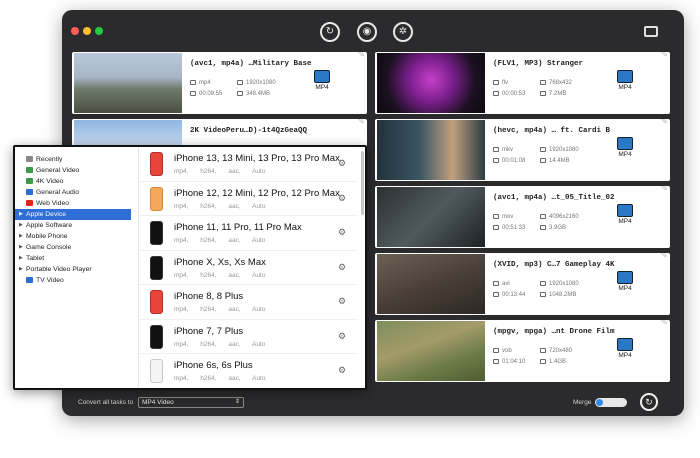  Describe the element at coordinates (649, 402) in the screenshot. I see `convert-all-button: ↻` at that location.